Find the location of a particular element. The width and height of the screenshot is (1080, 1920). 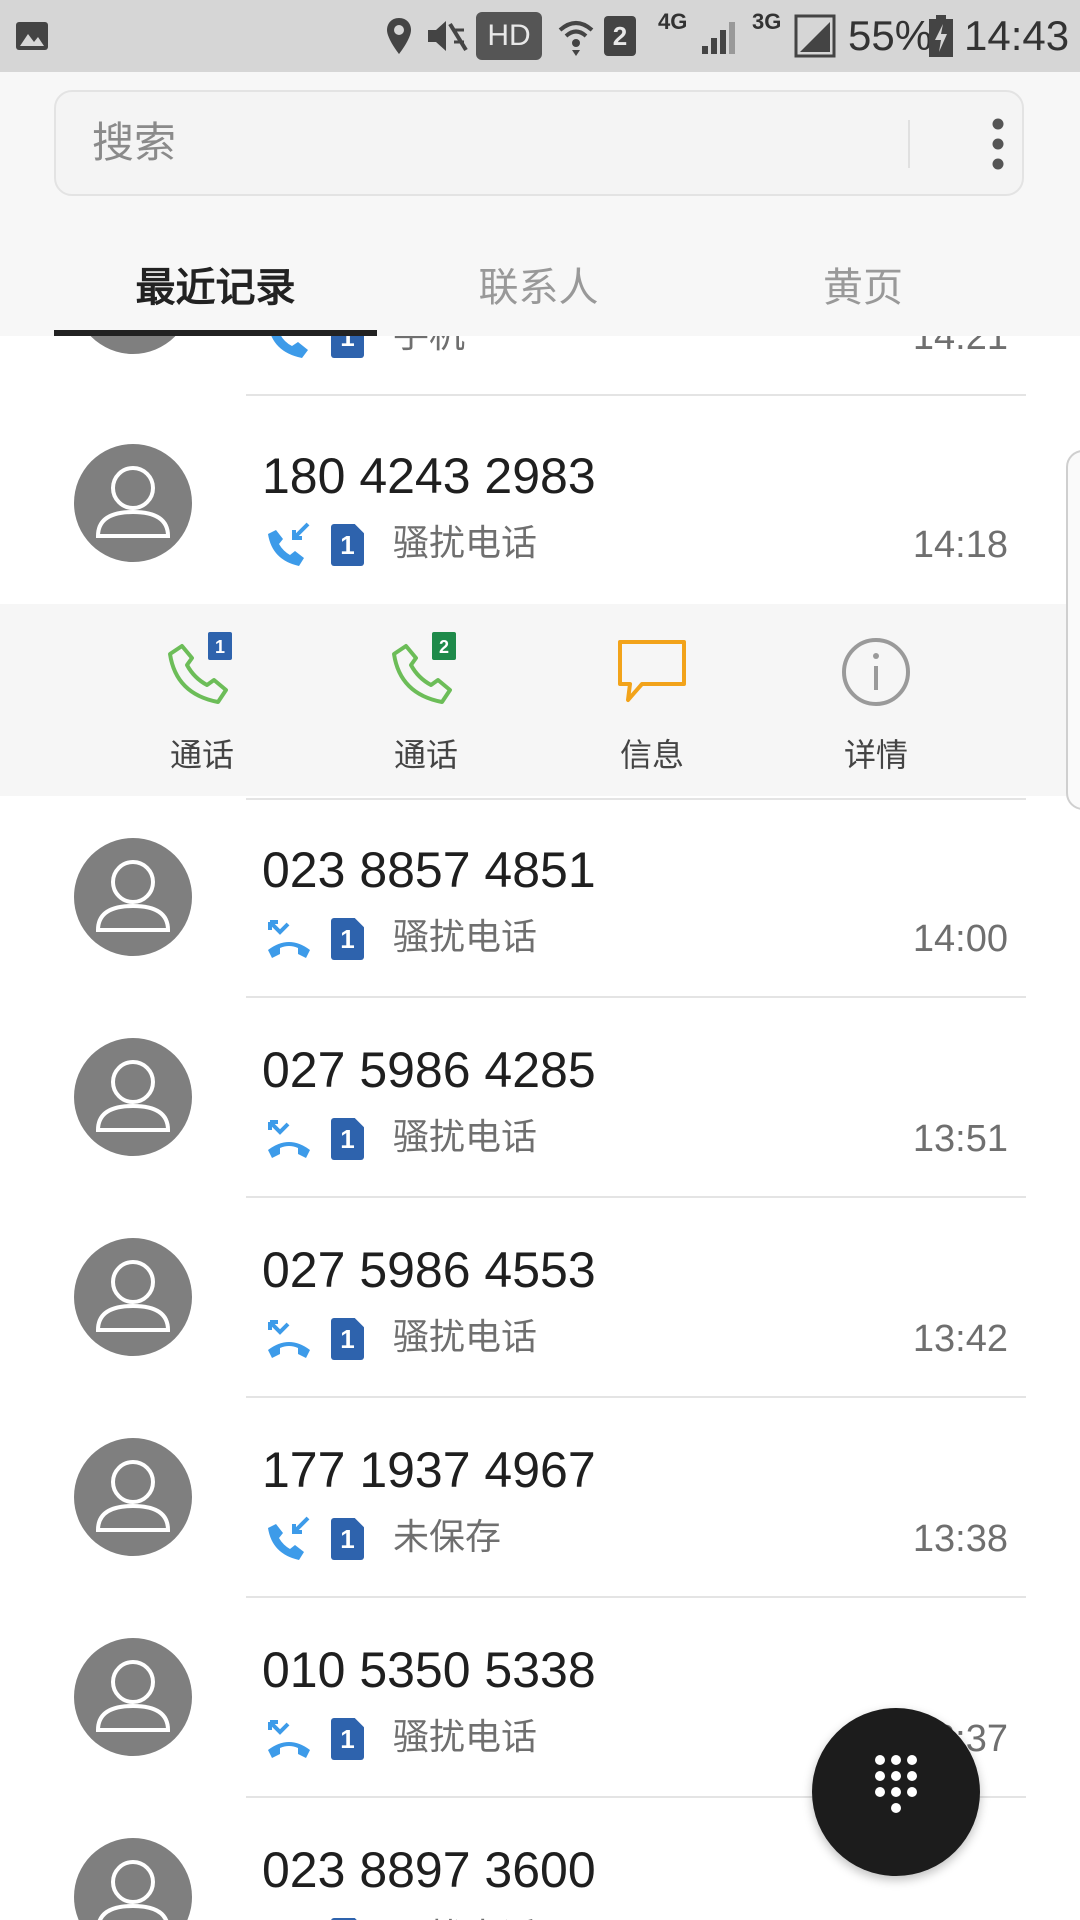

phone-number: 177 1937 4967 is located at coordinates (429, 1470).